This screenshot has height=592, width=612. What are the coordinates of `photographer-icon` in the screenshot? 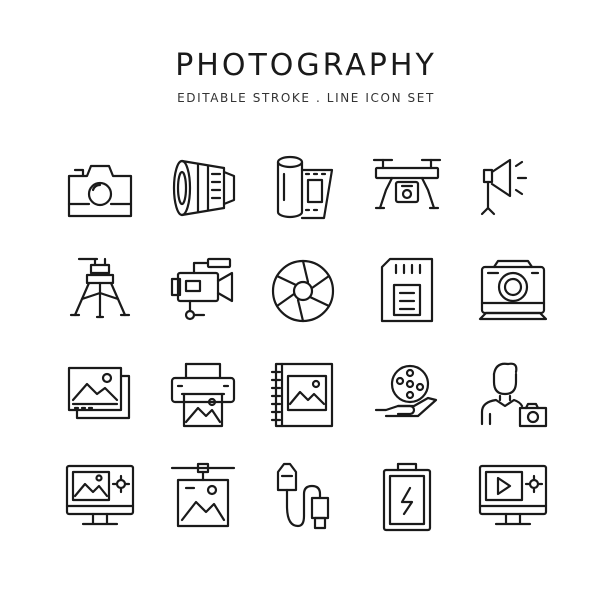 It's located at (513, 395).